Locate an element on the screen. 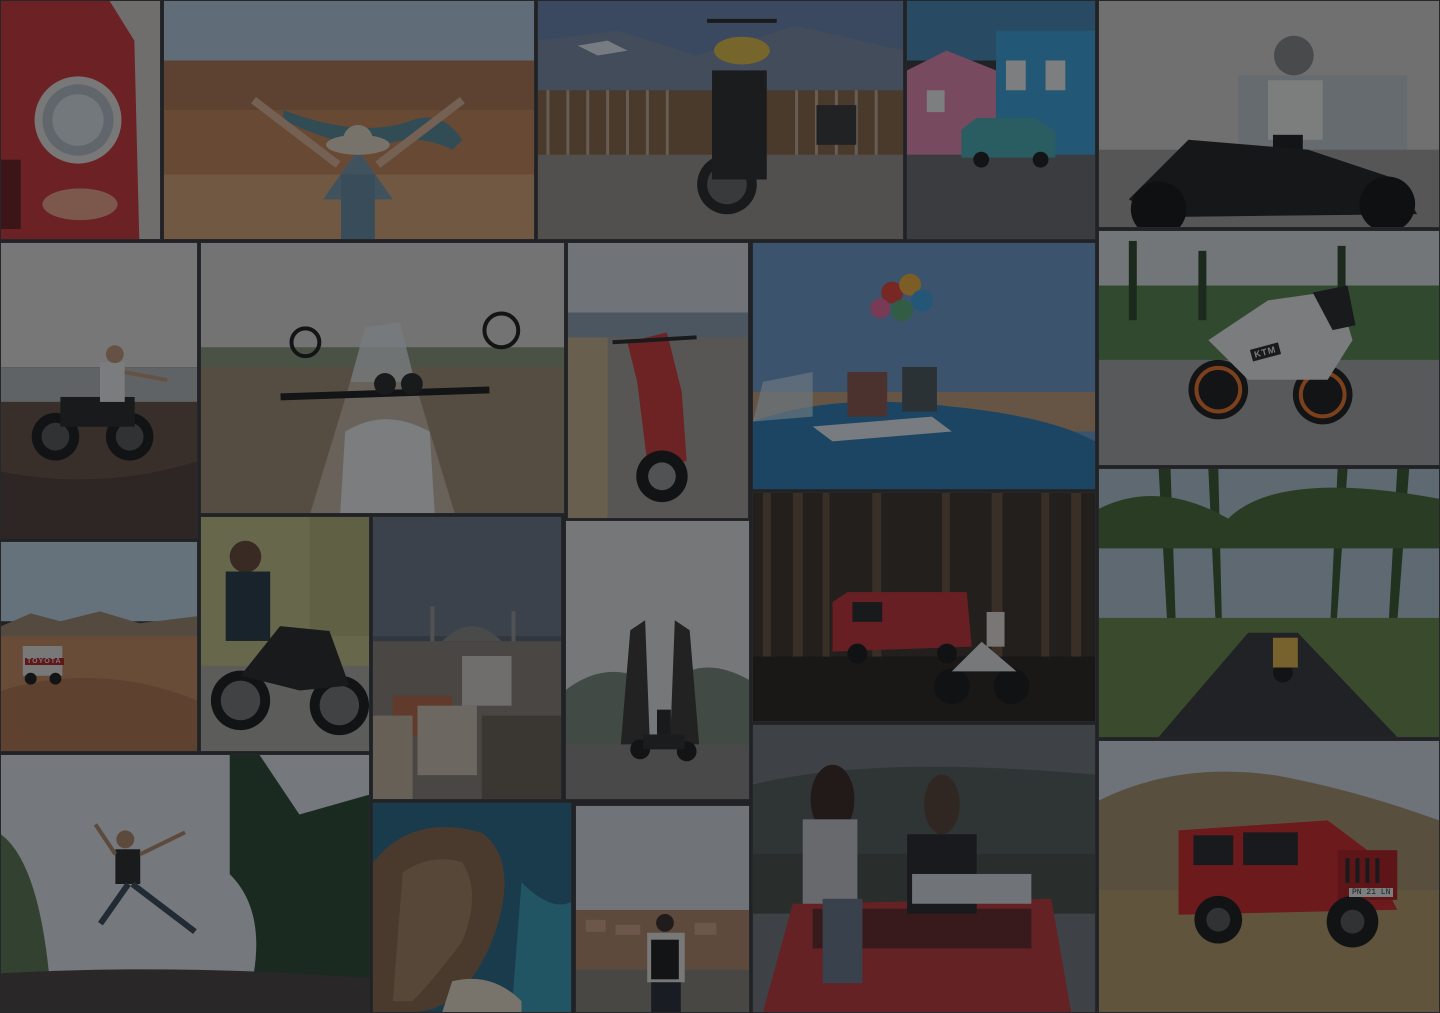  photo-tile-coastal-cliff is located at coordinates (472, 907).